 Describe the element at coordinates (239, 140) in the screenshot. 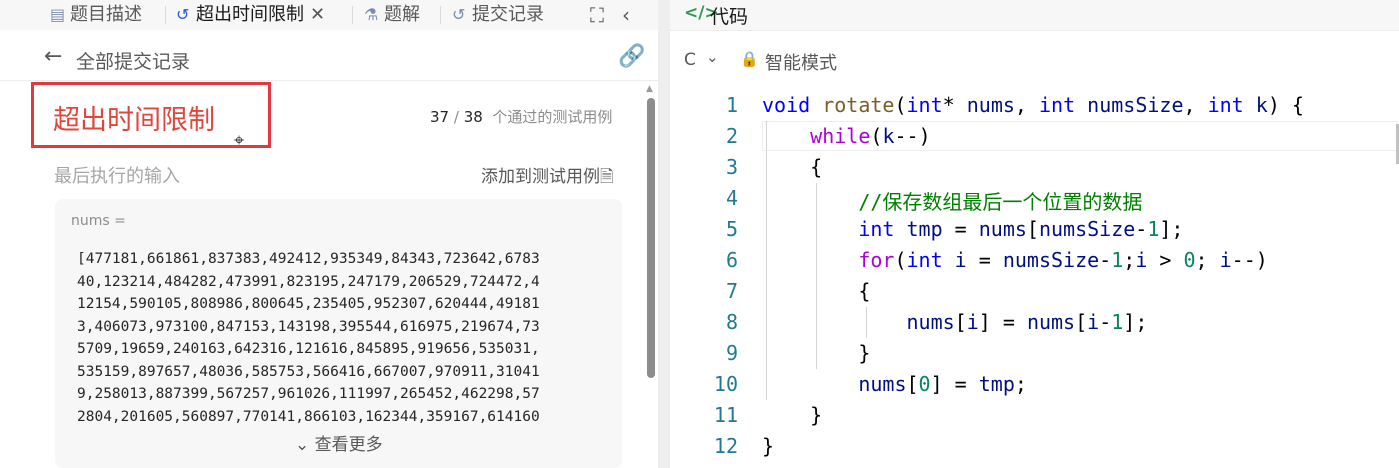

I see `crosshair-cursor-icon: ⌖` at that location.